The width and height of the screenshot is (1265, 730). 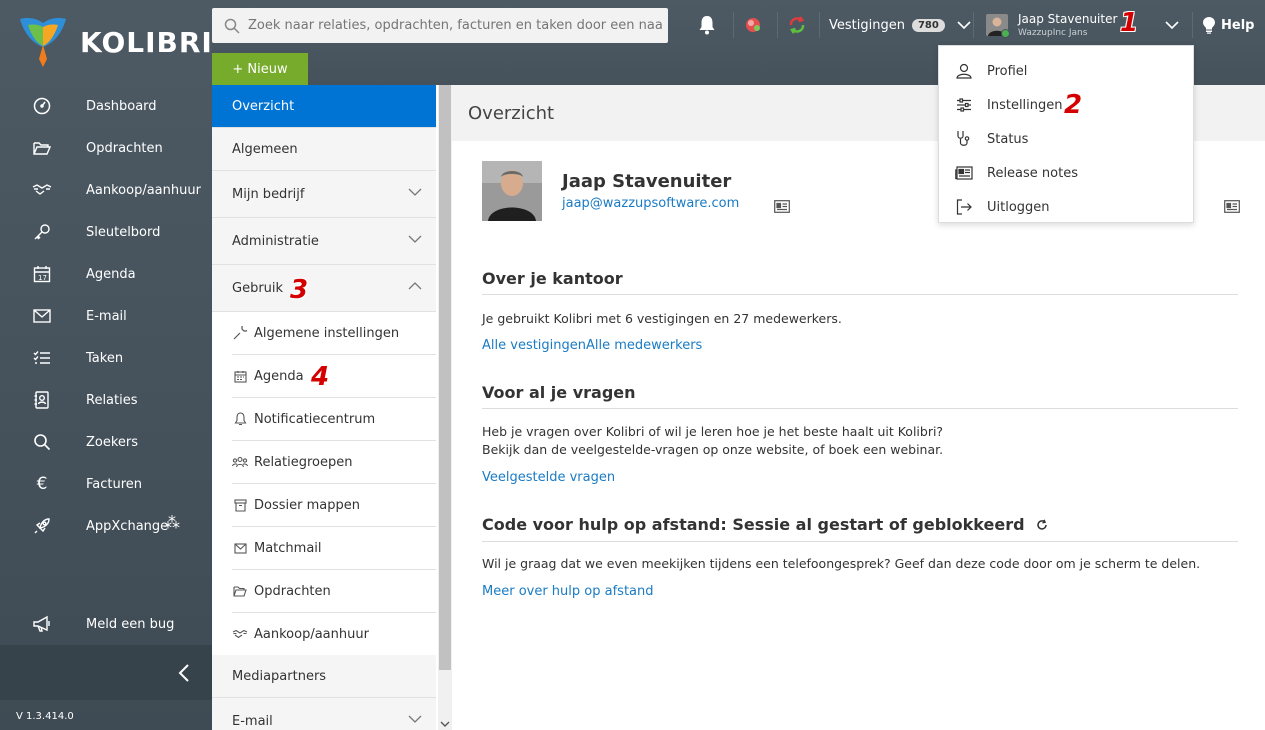 I want to click on new-button: + Nieuw, so click(x=260, y=69).